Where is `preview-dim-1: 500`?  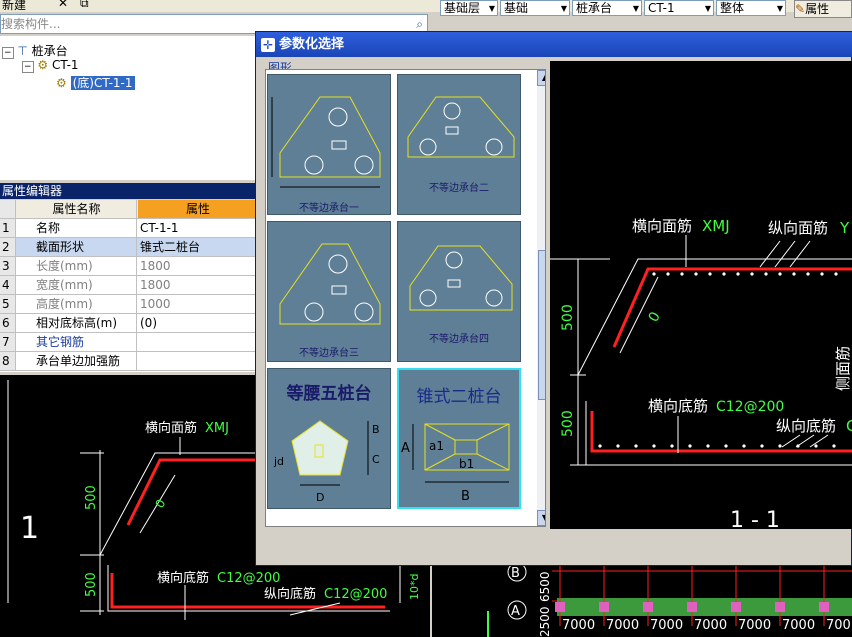 preview-dim-1: 500 is located at coordinates (568, 317).